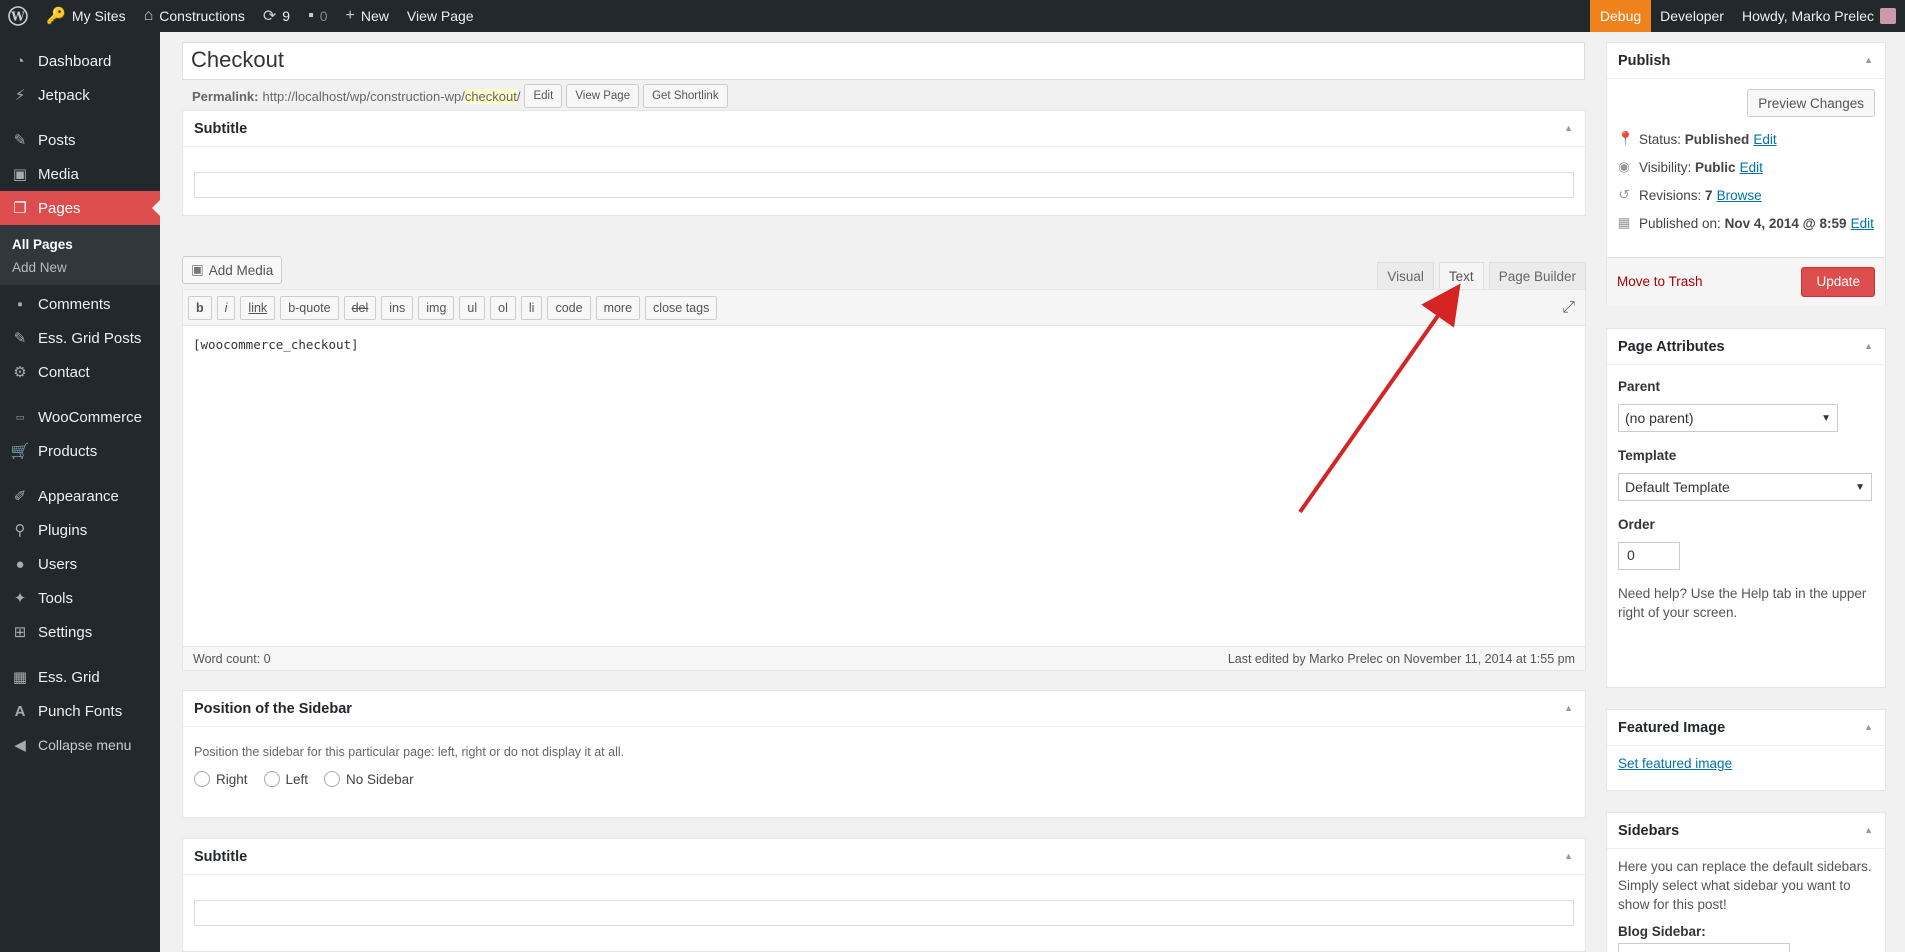 This screenshot has height=952, width=1905. Describe the element at coordinates (80, 417) in the screenshot. I see `menu-item-woocommerce: ▭ WooCommerce` at that location.